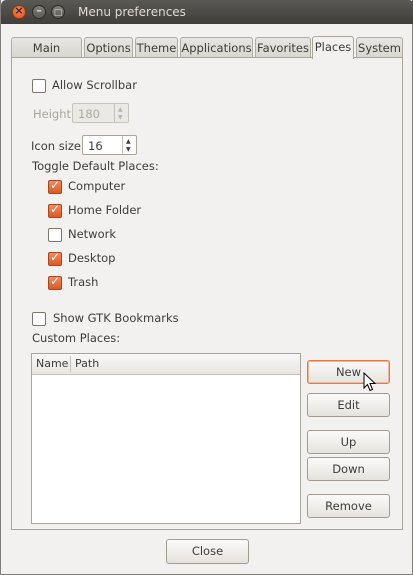 This screenshot has width=413, height=575. What do you see at coordinates (116, 318) in the screenshot?
I see `show-gtk-bookmarks-label: Show GTK Bookmarks` at bounding box center [116, 318].